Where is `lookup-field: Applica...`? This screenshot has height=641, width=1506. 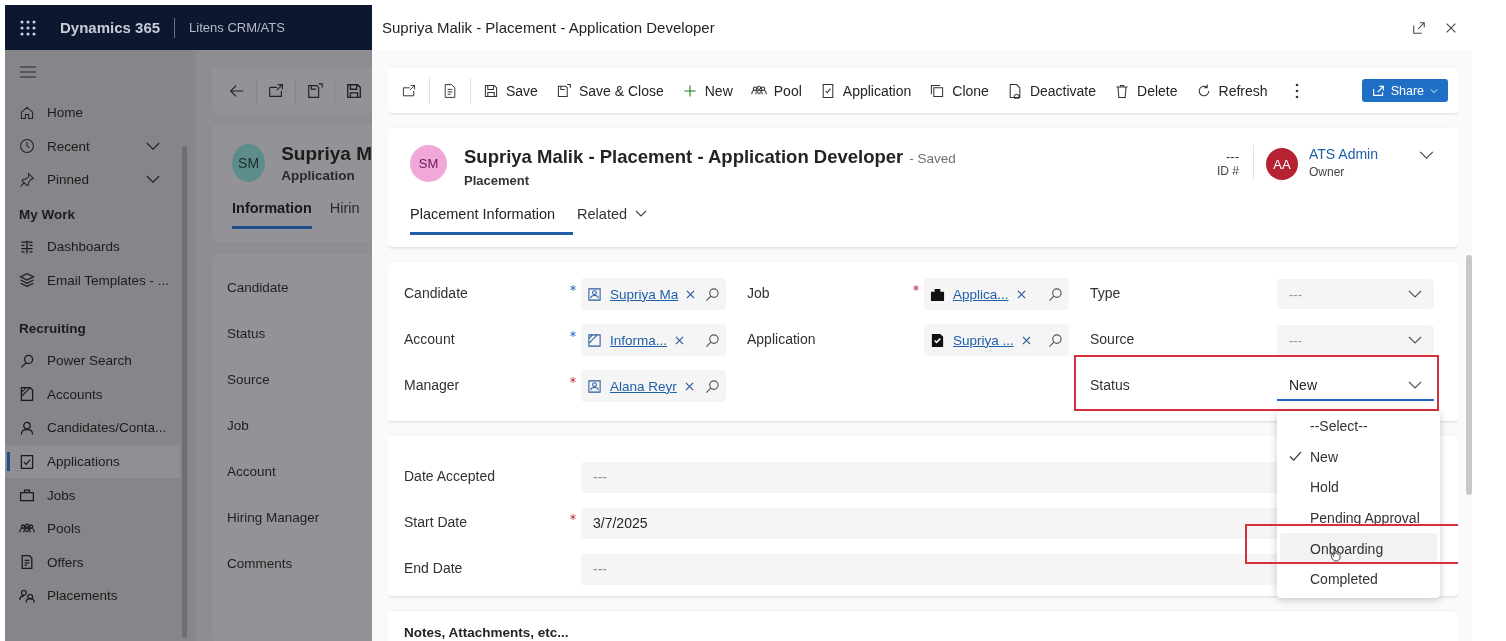 lookup-field: Applica... is located at coordinates (996, 294).